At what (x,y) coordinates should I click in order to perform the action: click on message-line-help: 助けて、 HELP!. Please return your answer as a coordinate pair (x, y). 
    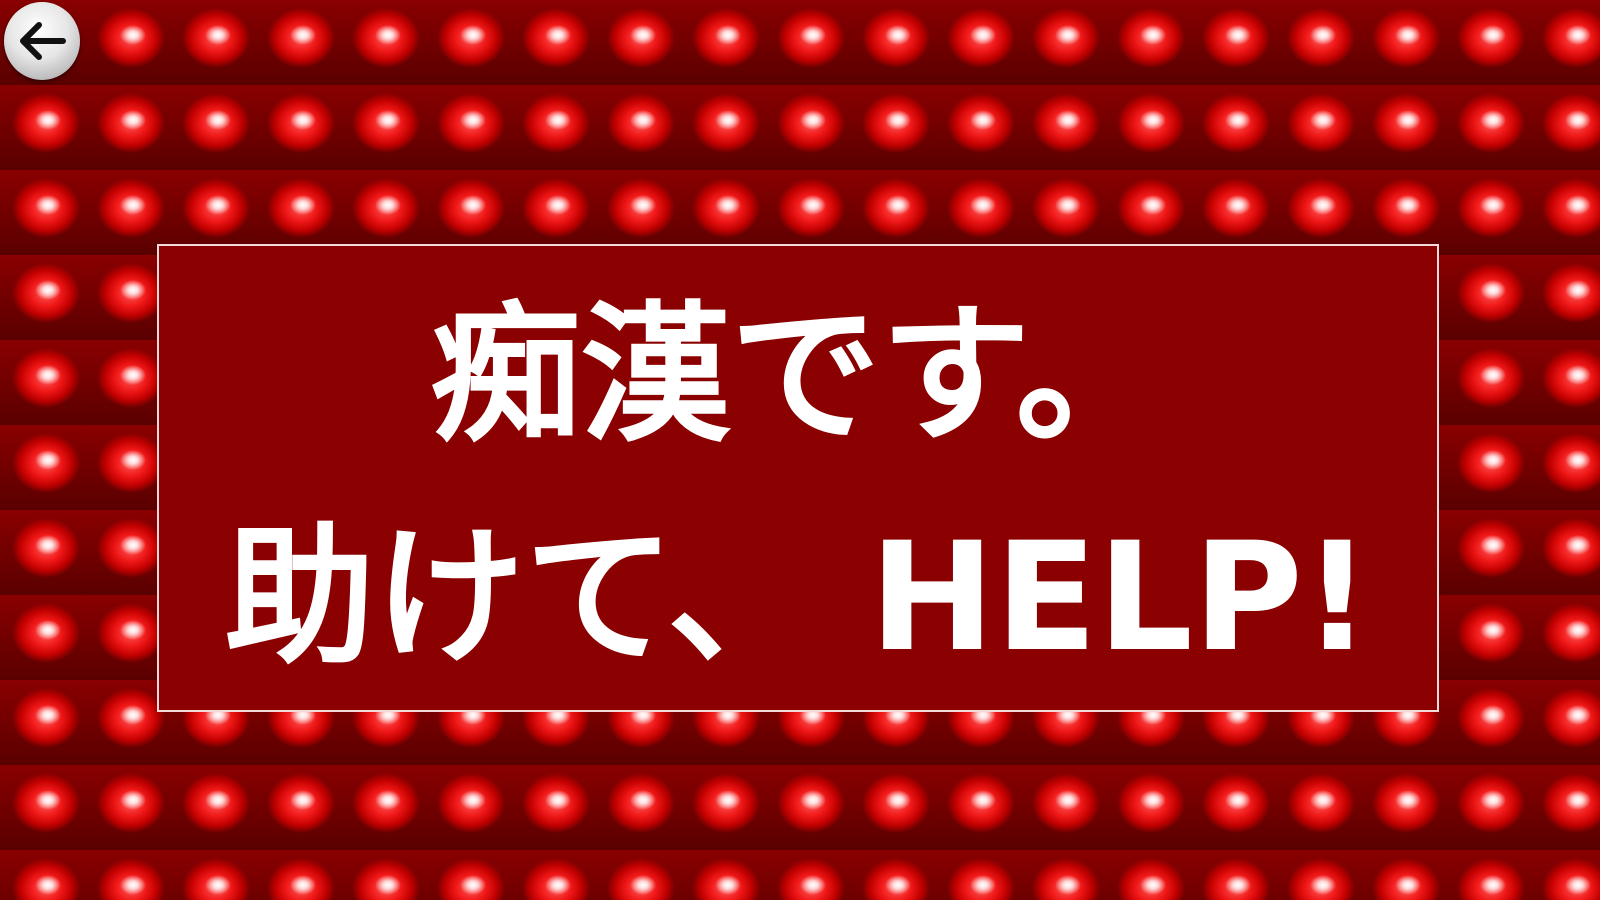
    Looking at the image, I should click on (798, 598).